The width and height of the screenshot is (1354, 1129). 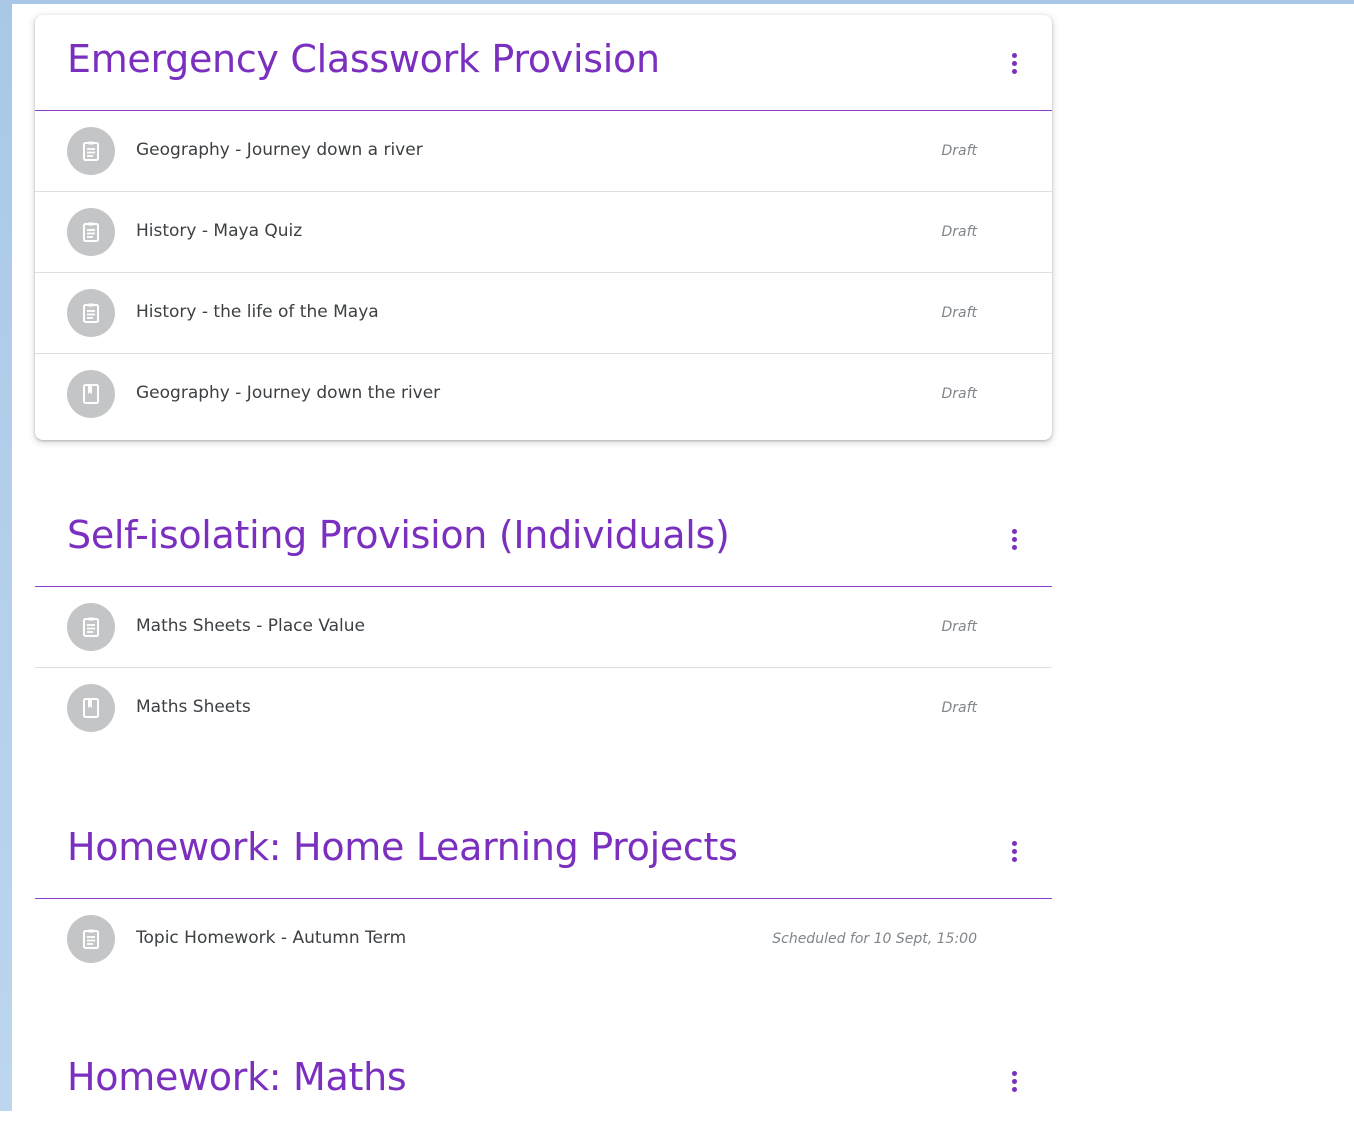 I want to click on item-title: History - the life of the Maya, so click(x=257, y=312).